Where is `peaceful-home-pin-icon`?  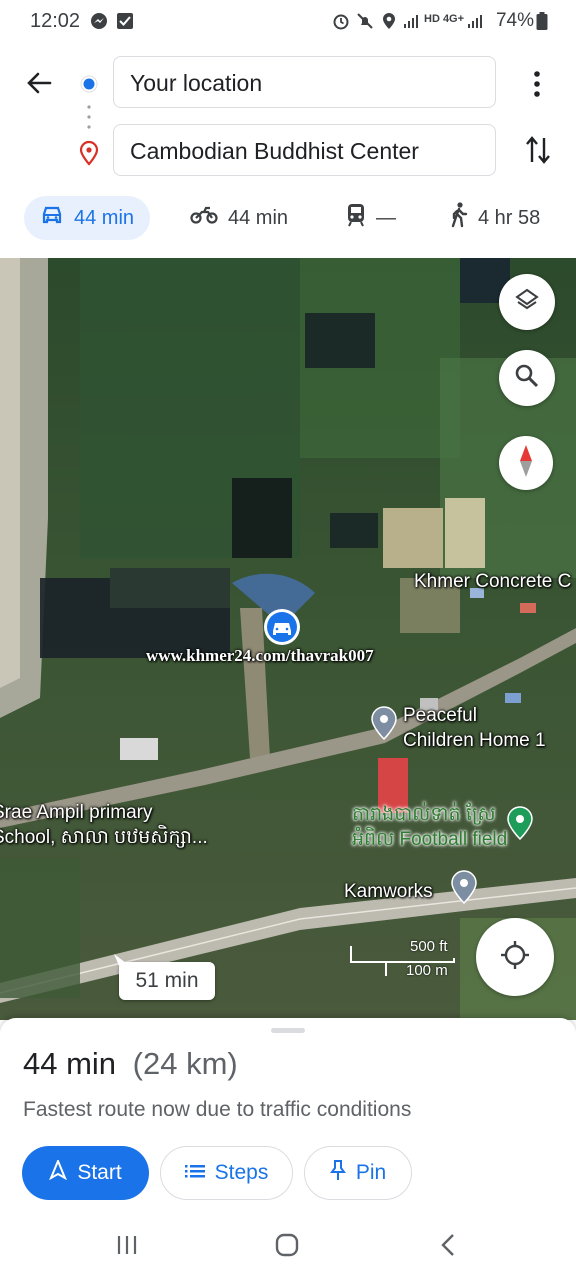
peaceful-home-pin-icon is located at coordinates (384, 725).